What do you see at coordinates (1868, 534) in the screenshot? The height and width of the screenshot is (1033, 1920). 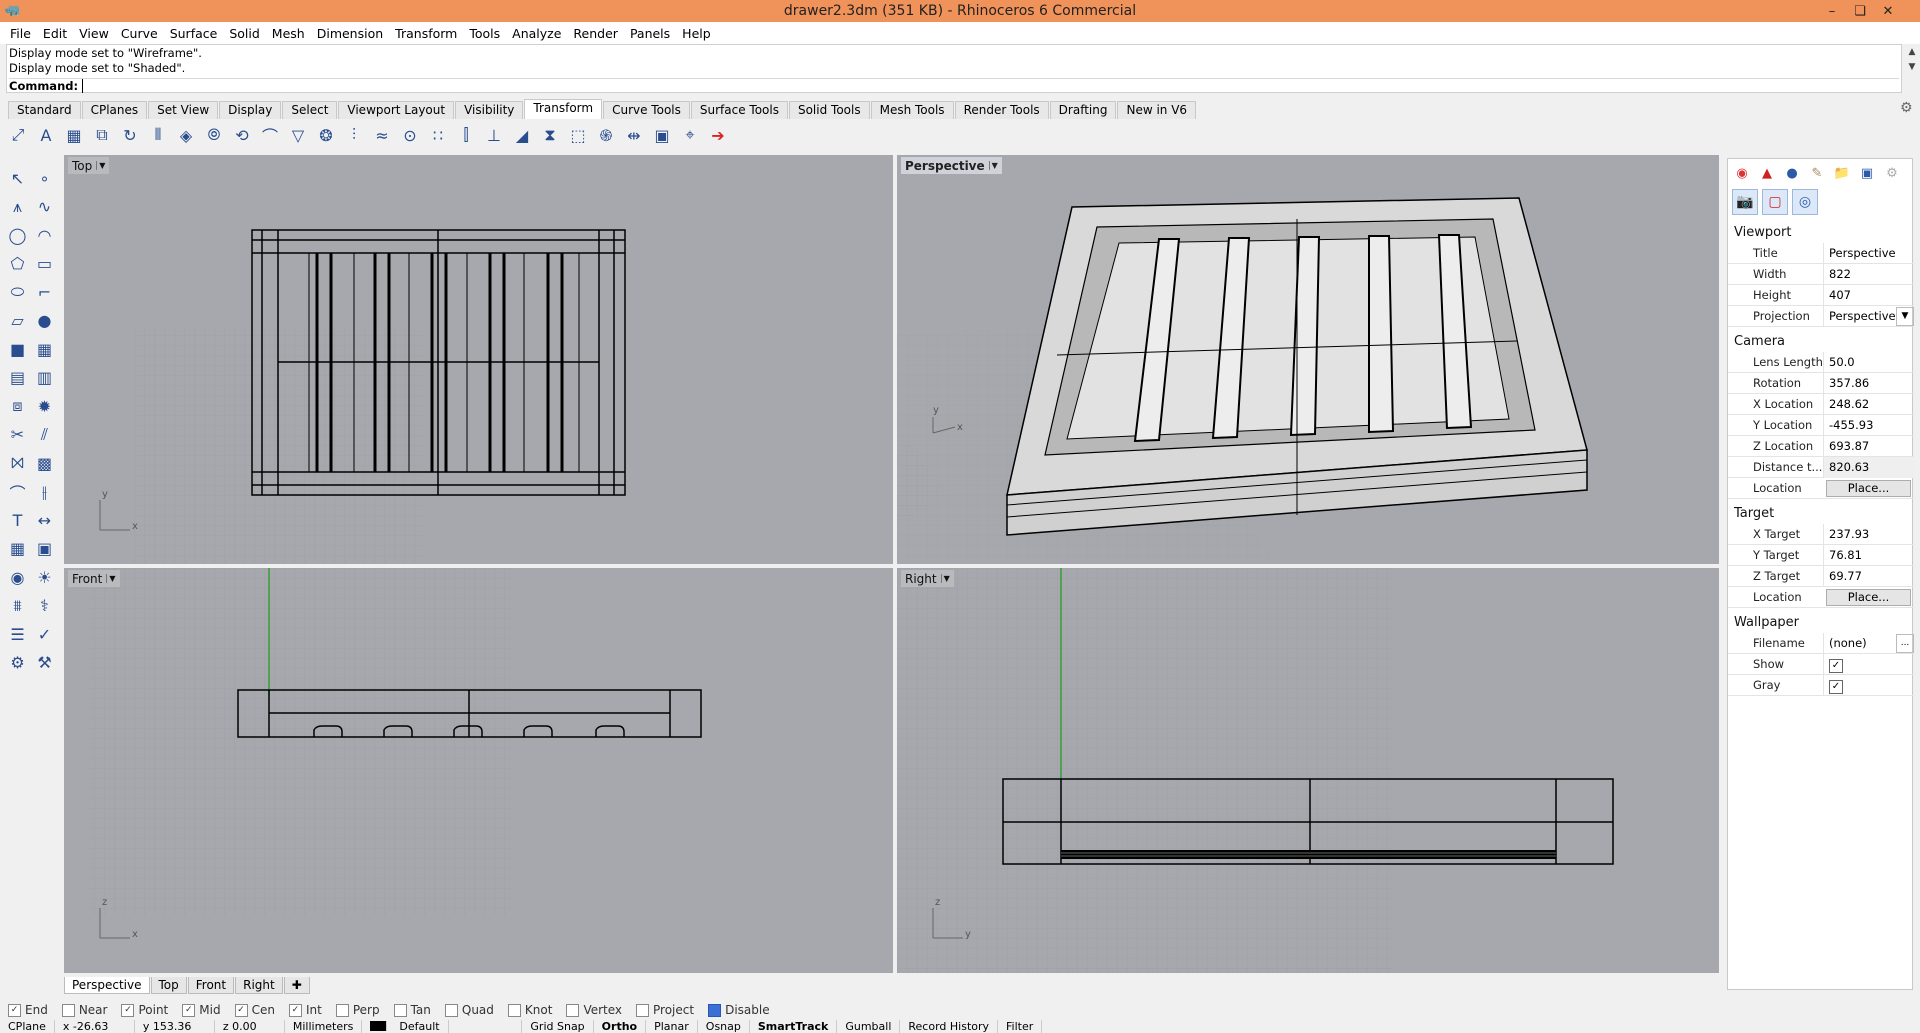 I see `prop-x-target-field: 237.93` at bounding box center [1868, 534].